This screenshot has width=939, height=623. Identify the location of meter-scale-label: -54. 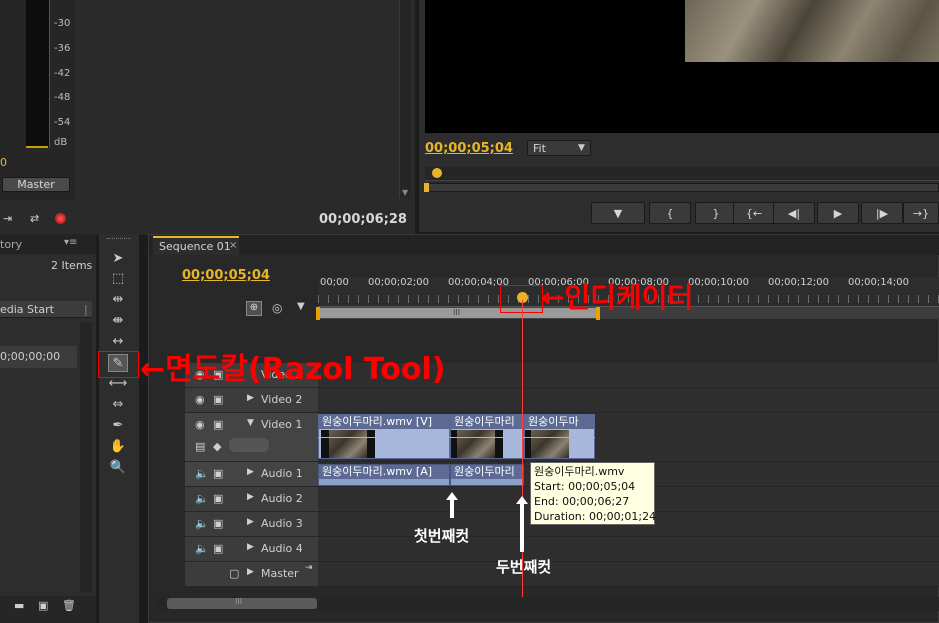
(62, 122).